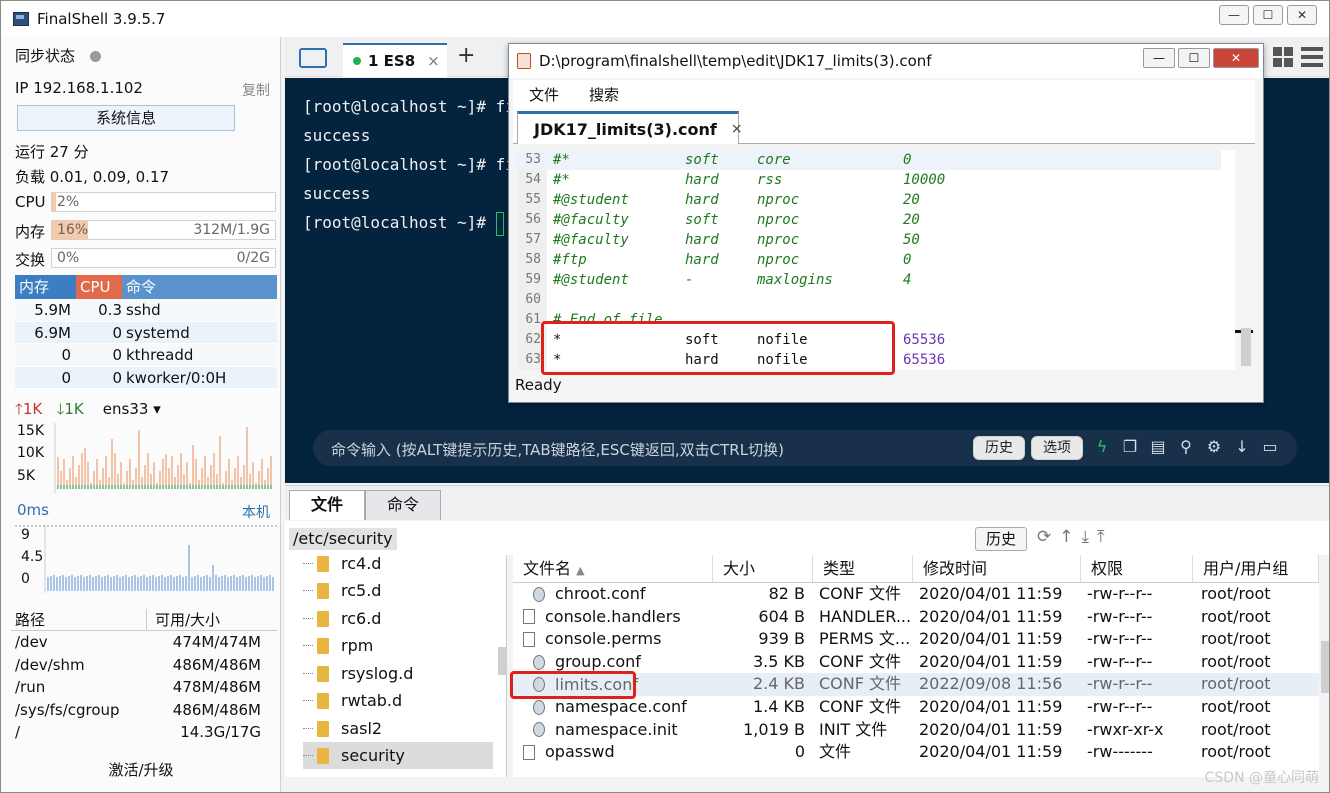 The image size is (1330, 793). Describe the element at coordinates (1066, 537) in the screenshot. I see `parent-dir-icon: ↑` at that location.